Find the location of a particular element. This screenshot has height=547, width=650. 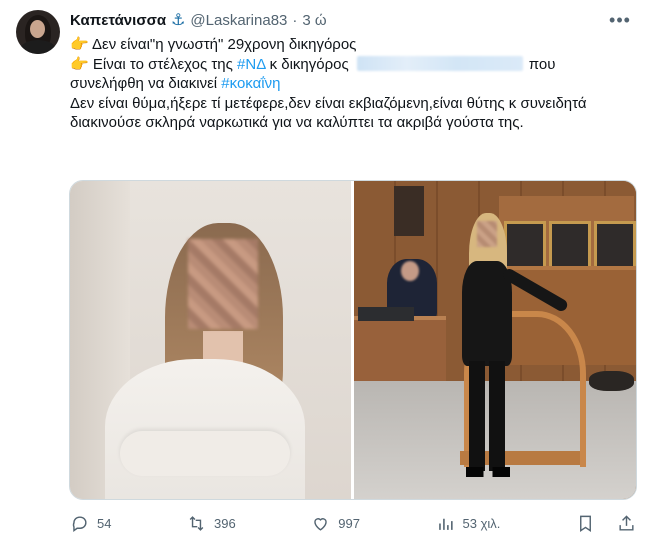

photo-left-blurred-face is located at coordinates (223, 284).